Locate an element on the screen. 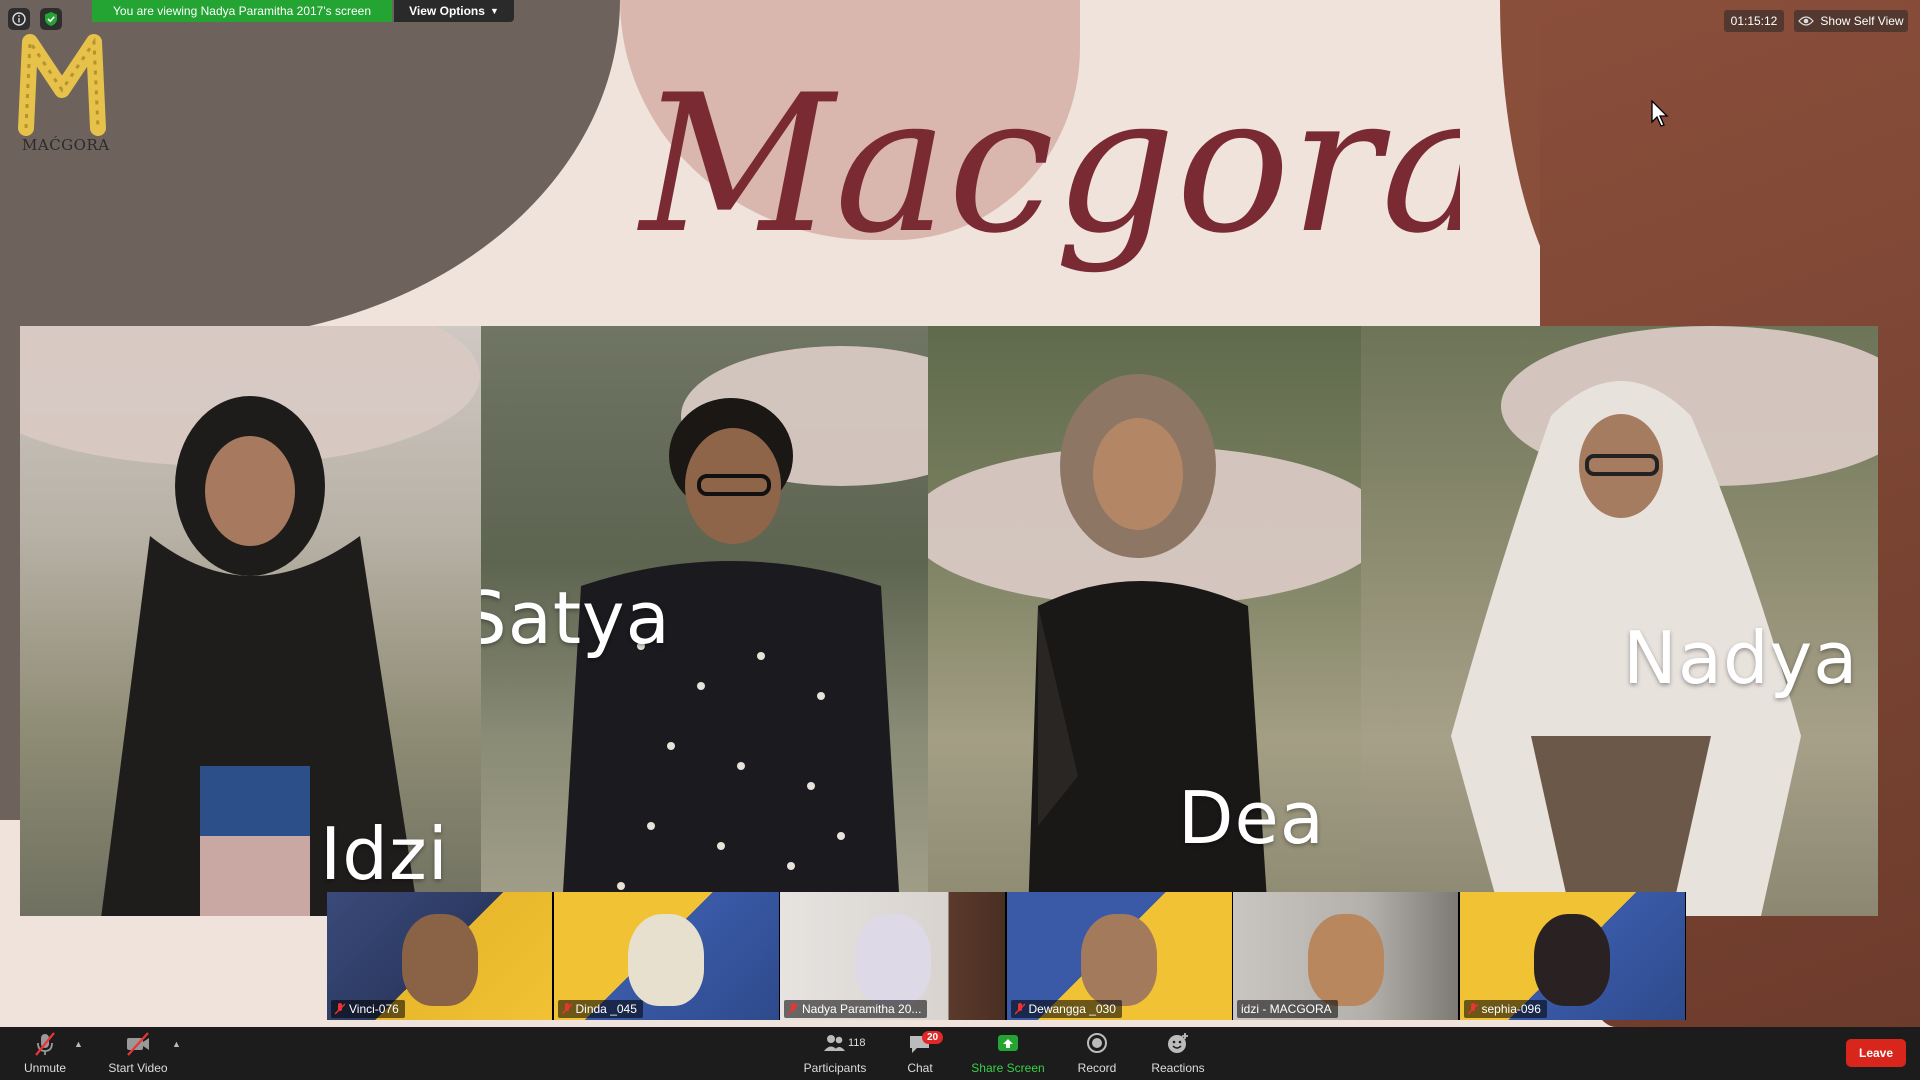  participant-tile: idzi - MACGORA is located at coordinates (1345, 956).